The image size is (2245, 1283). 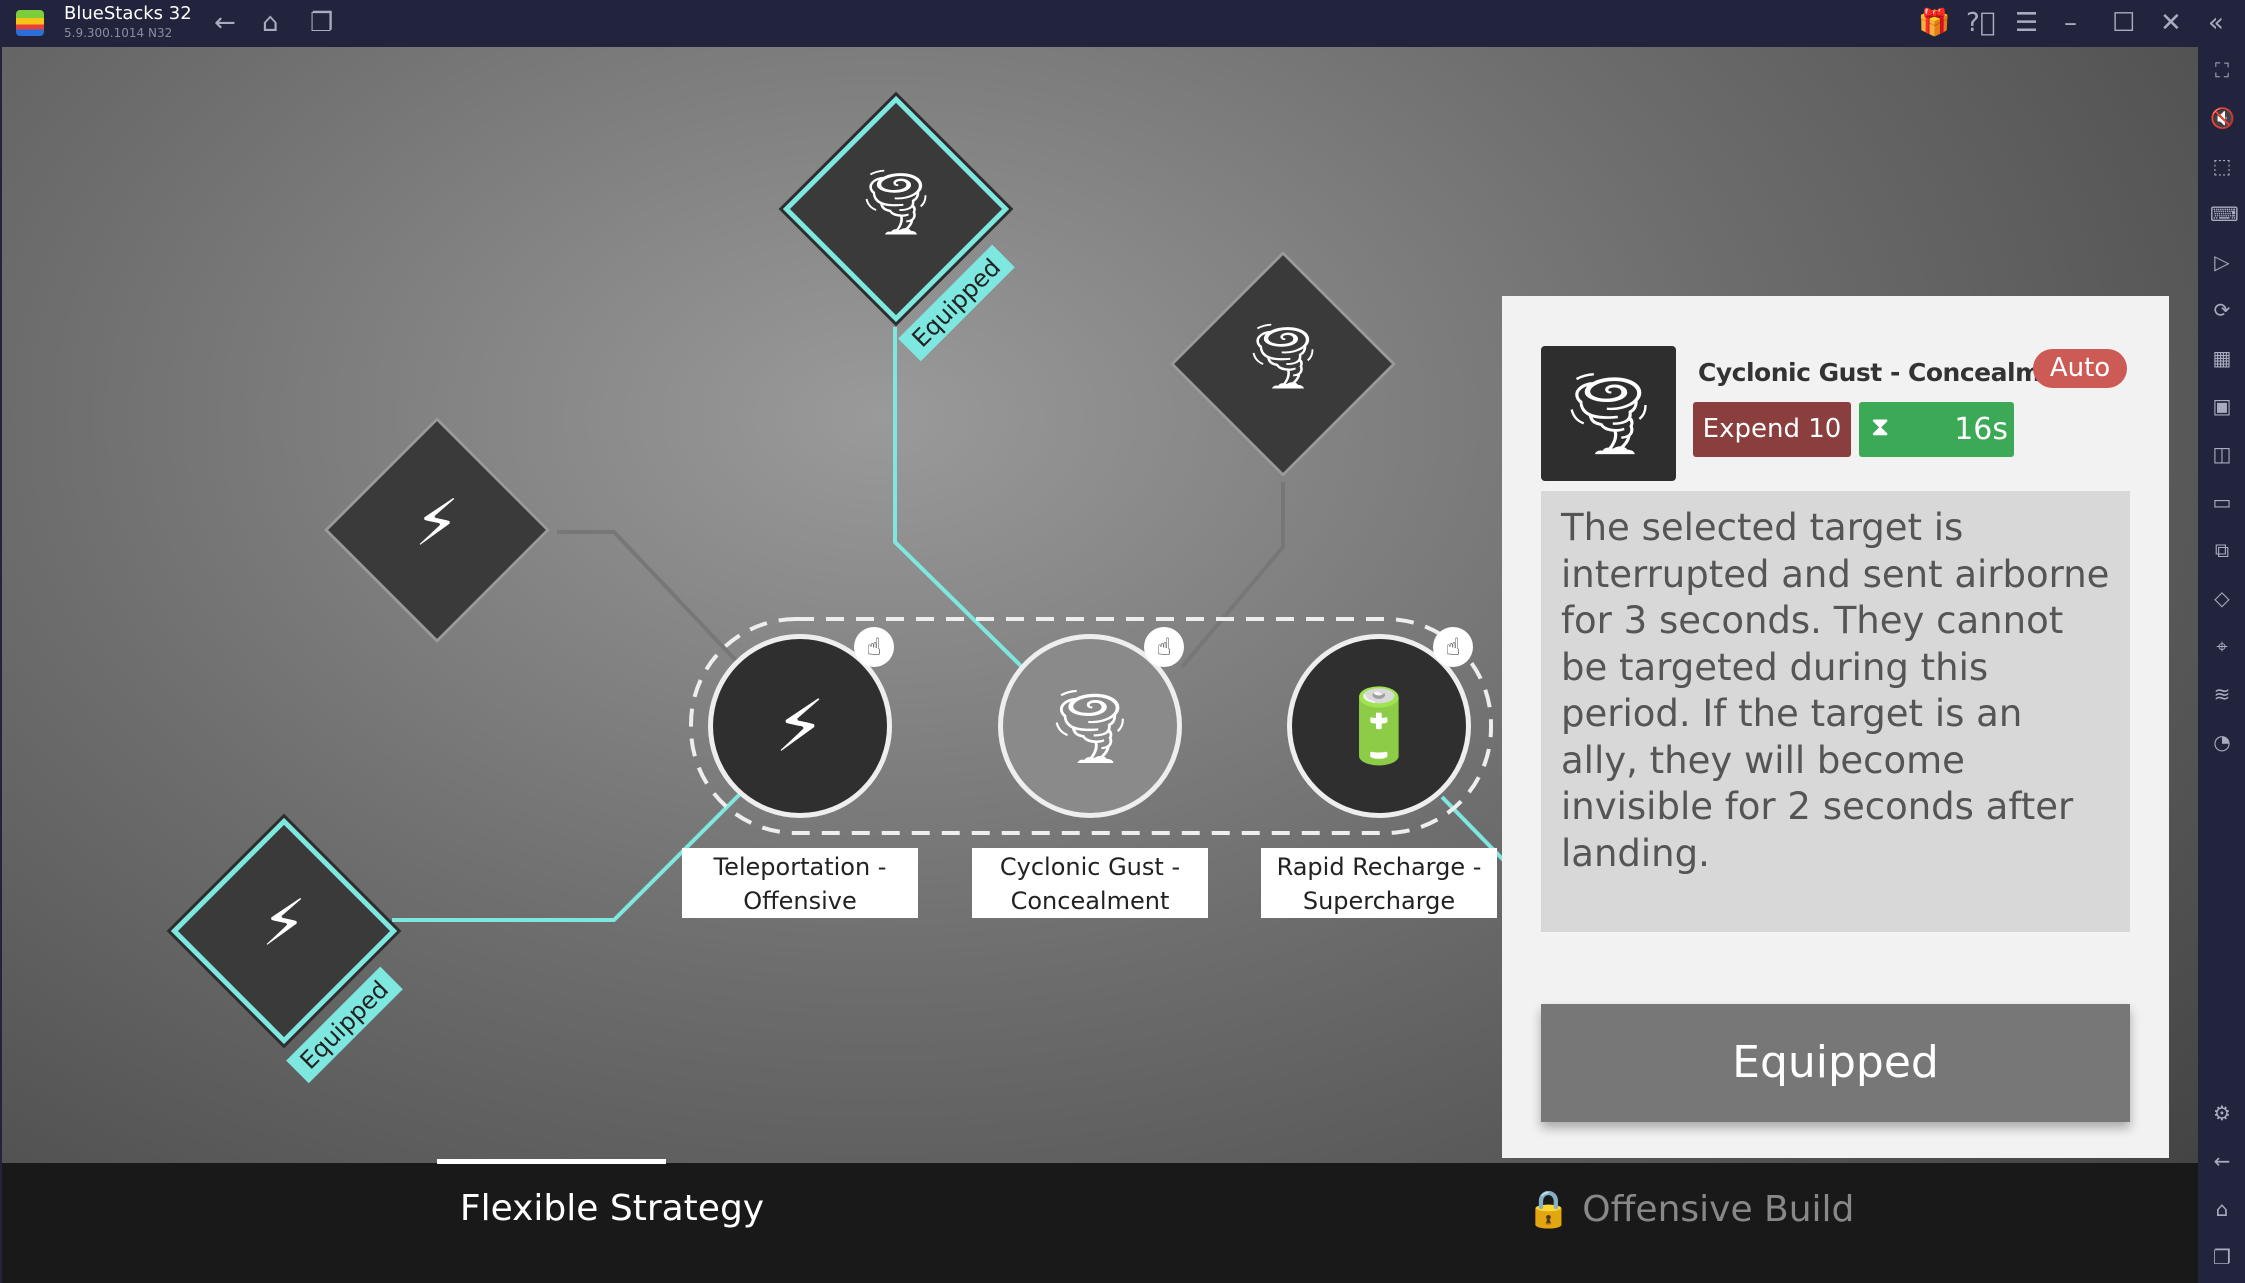 I want to click on apk-icon: ▣, so click(x=2222, y=406).